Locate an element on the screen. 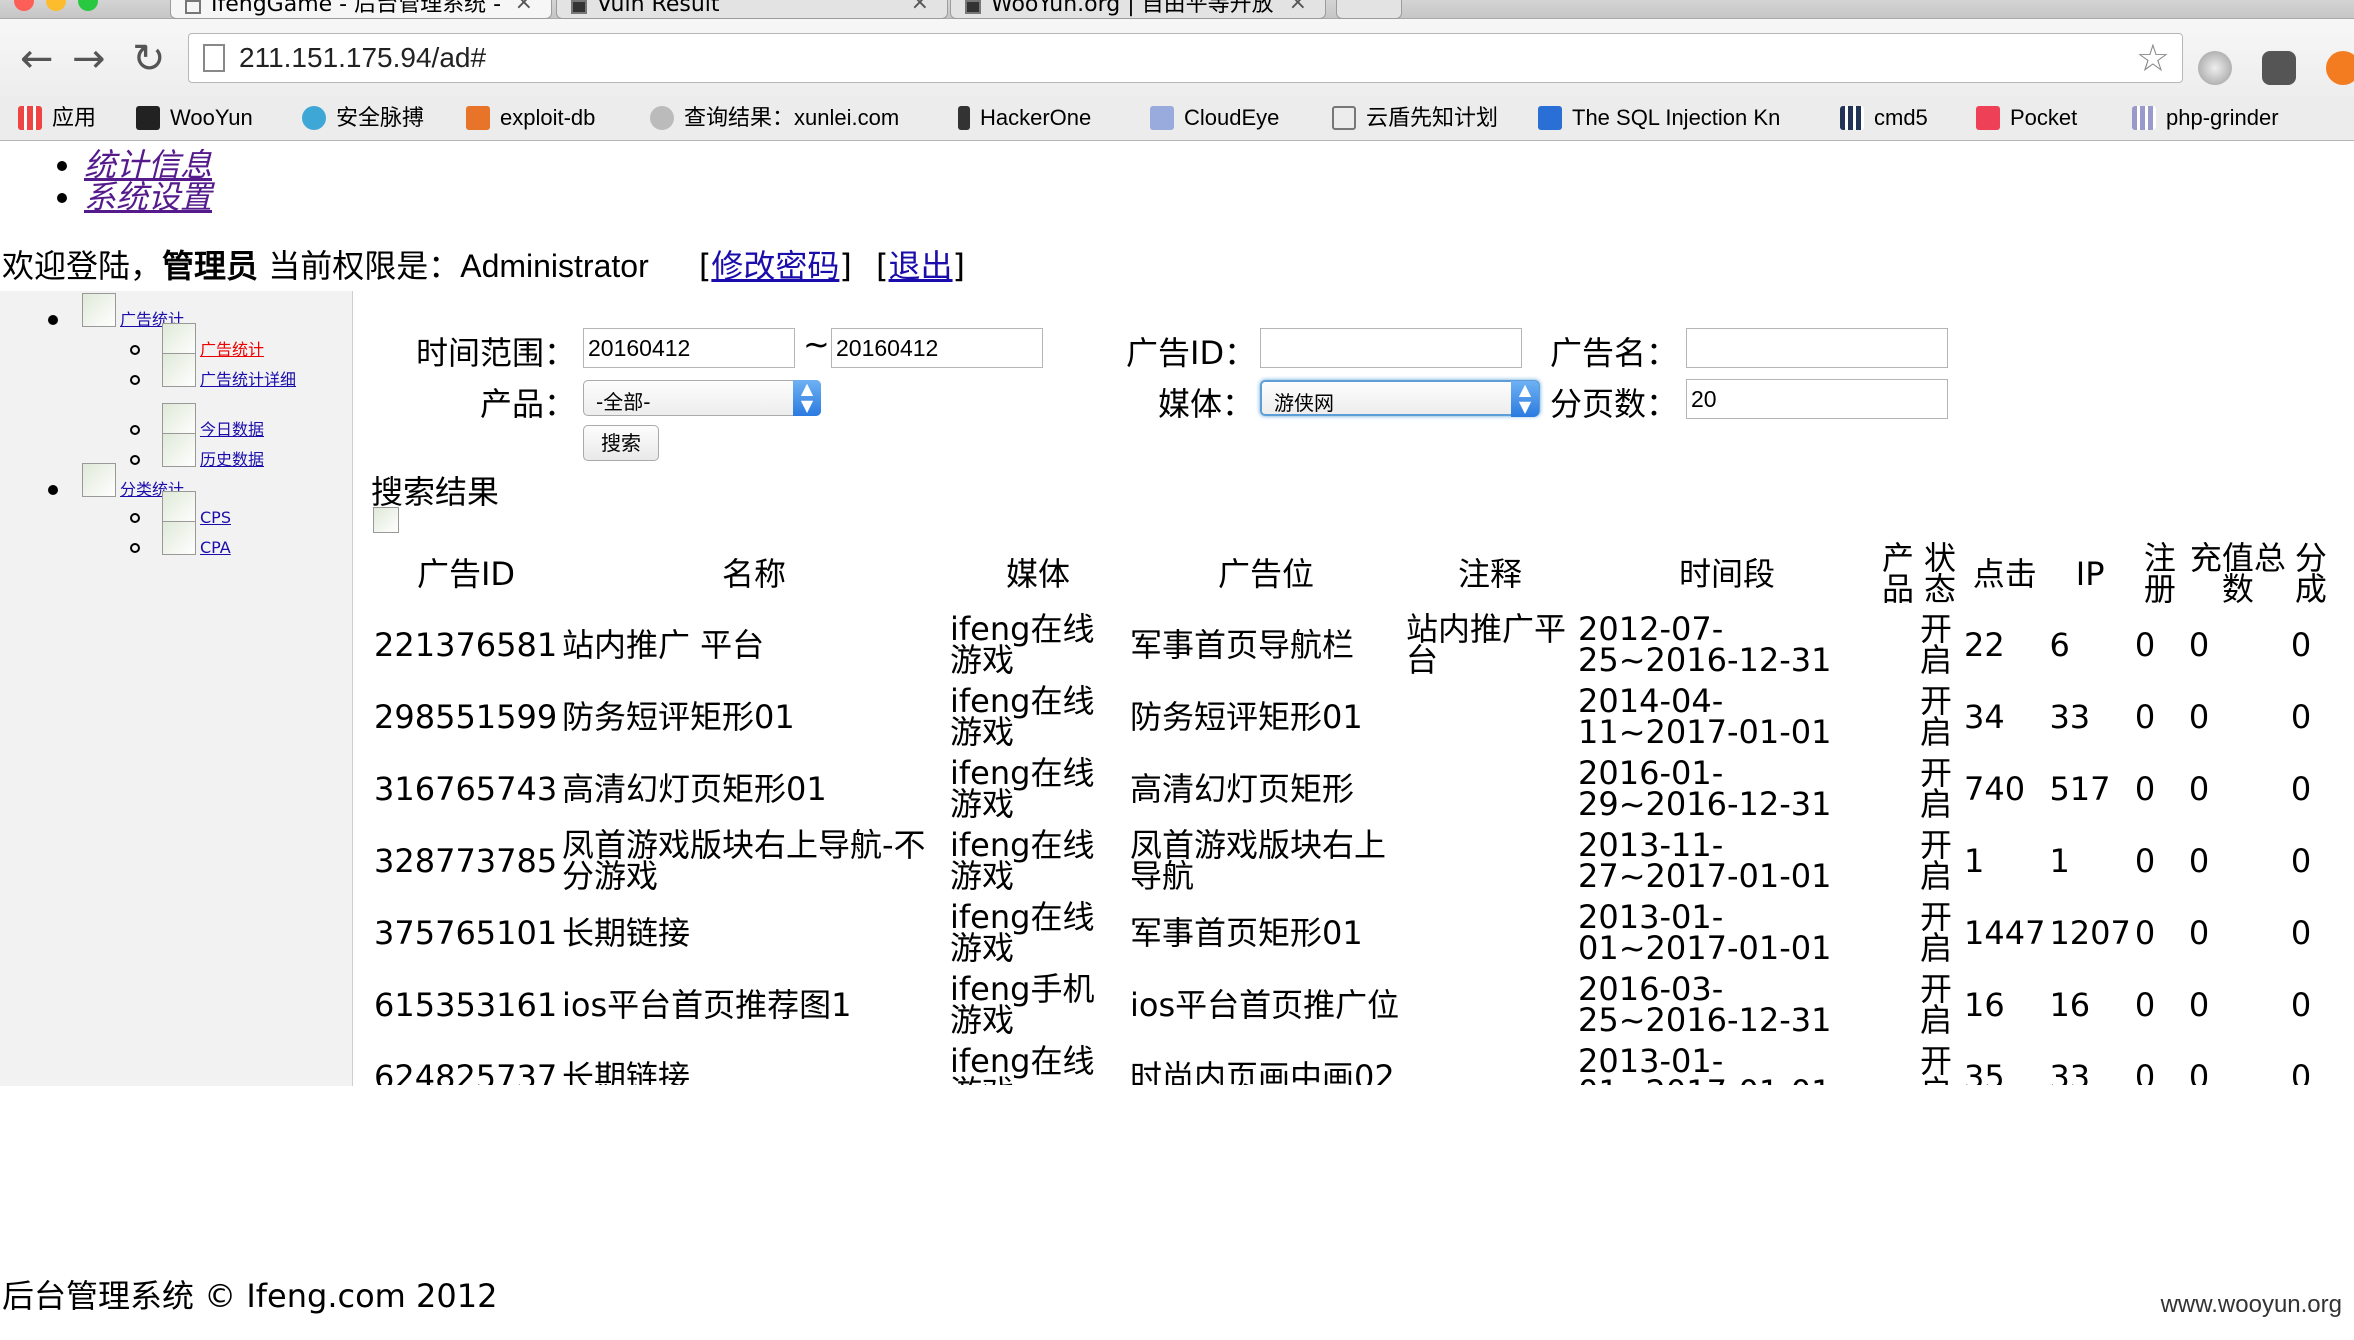 This screenshot has width=2354, height=1340. cell-ip: 1 is located at coordinates (2059, 860).